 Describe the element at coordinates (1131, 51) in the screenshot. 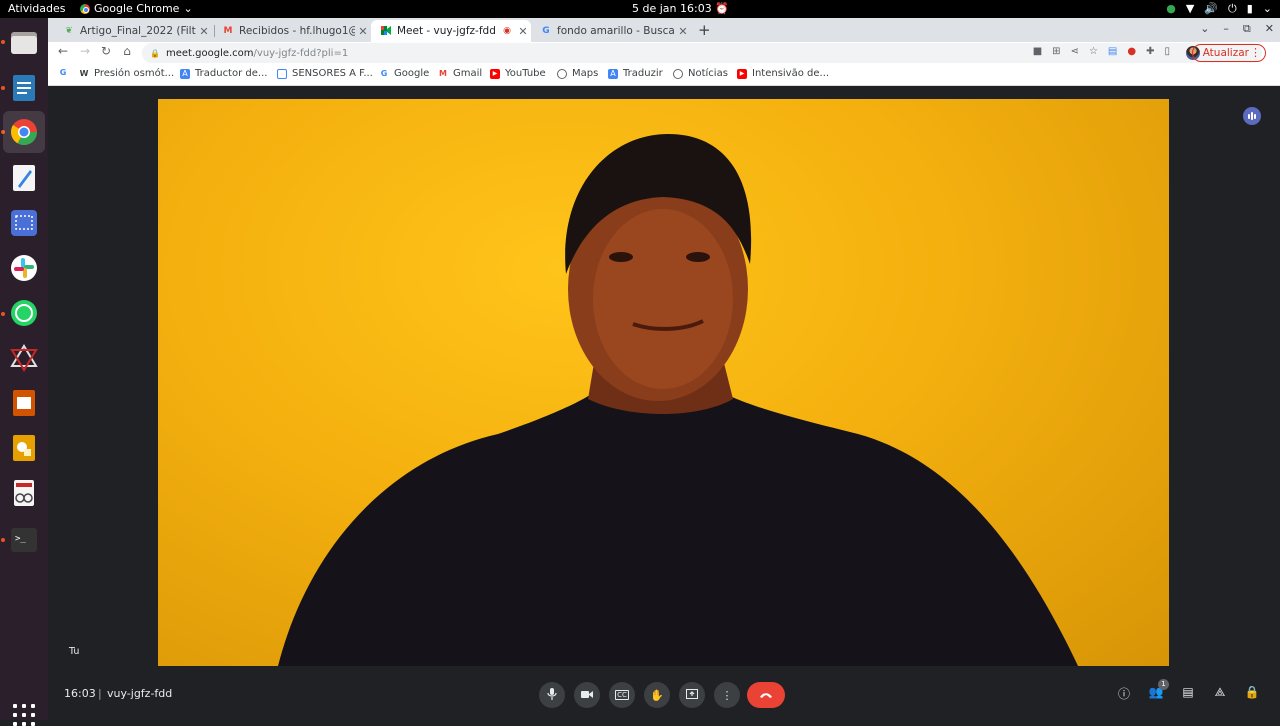

I see `extension-red-icon: ●` at that location.